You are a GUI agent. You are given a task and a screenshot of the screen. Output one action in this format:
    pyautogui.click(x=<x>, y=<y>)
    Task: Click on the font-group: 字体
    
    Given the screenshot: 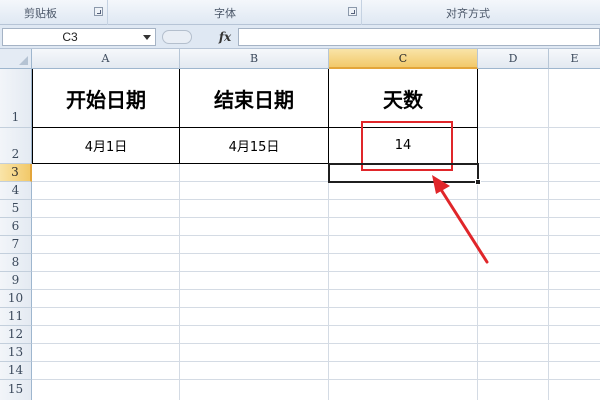 What is the action you would take?
    pyautogui.click(x=235, y=12)
    